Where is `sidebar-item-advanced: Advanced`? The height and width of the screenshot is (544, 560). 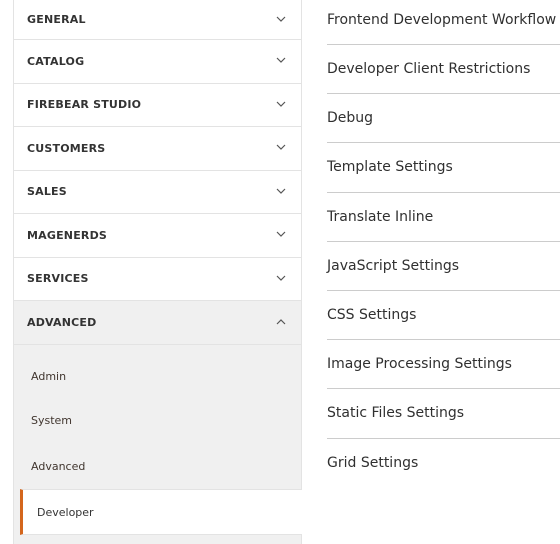 sidebar-item-advanced: Advanced is located at coordinates (157, 467).